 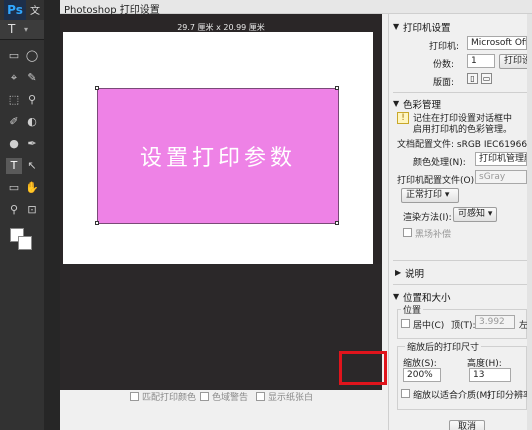 I want to click on scale-highlight-annotation, so click(x=363, y=368).